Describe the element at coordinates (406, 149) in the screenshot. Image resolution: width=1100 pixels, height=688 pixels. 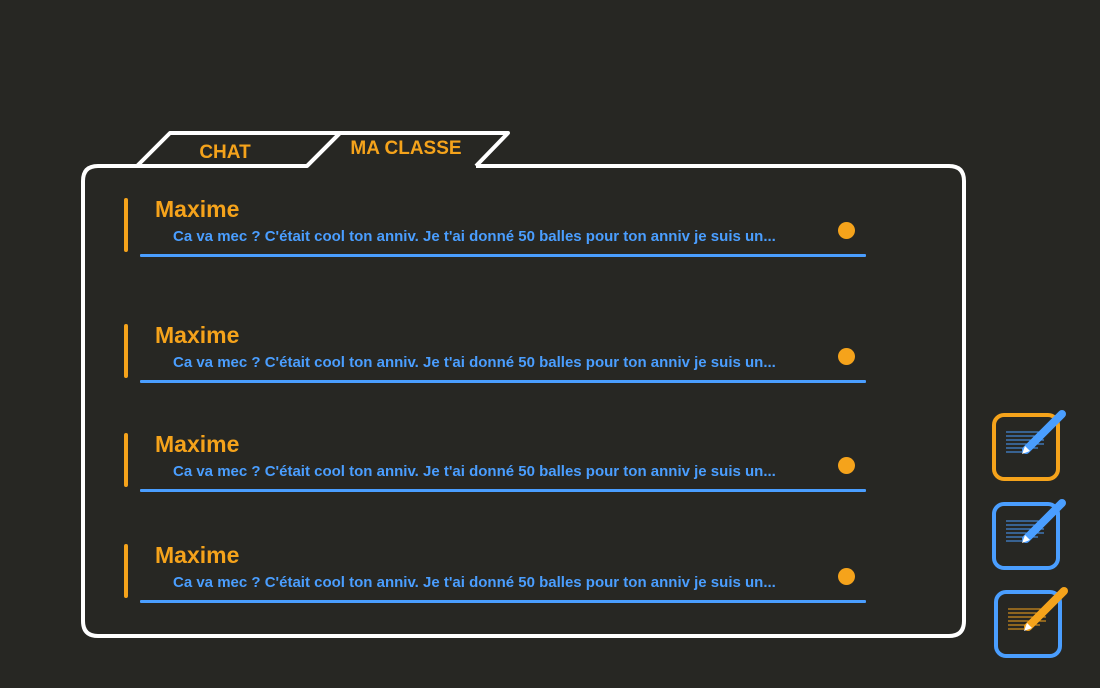
I see `tab-ma-classe: MA CLASSE` at that location.